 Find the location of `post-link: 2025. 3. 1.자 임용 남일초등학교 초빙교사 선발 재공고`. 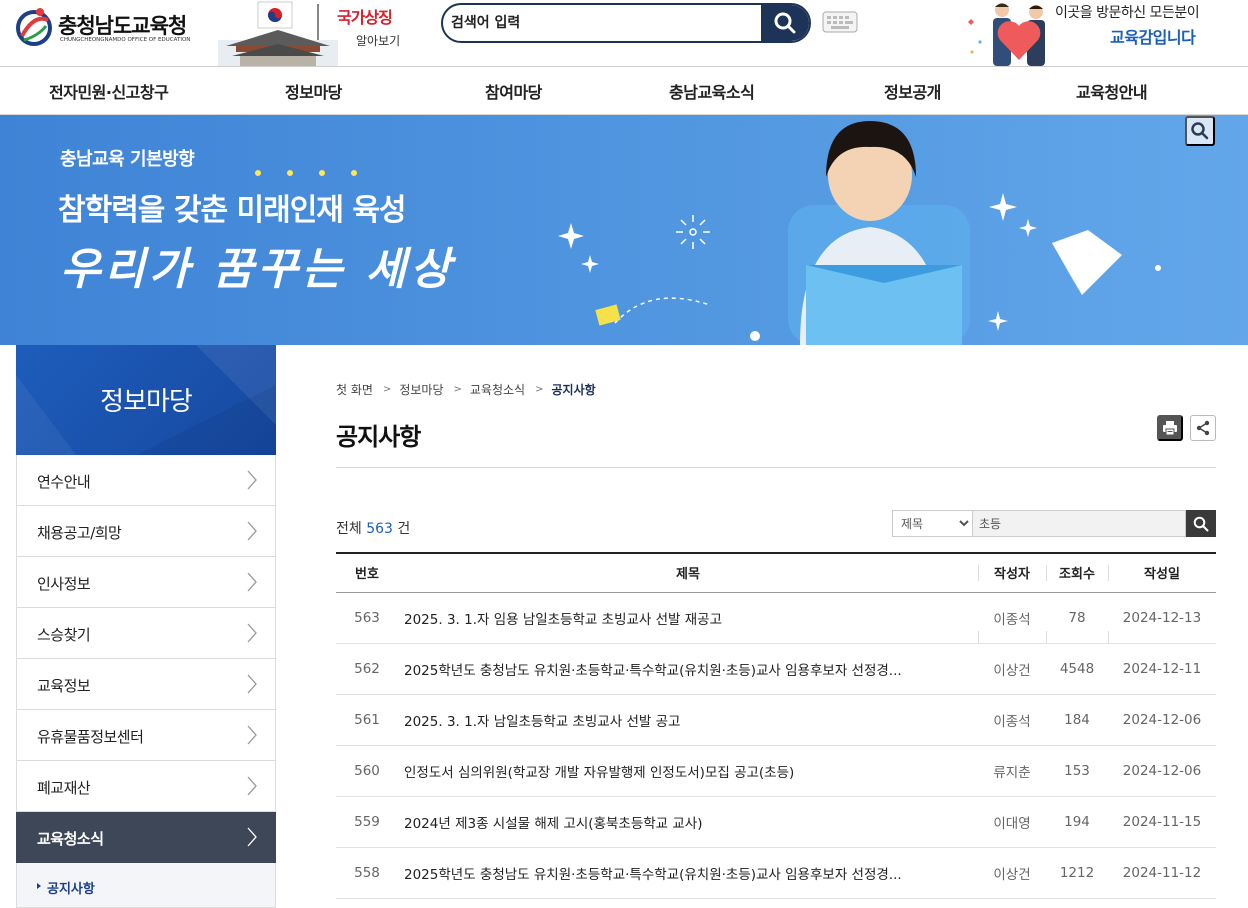

post-link: 2025. 3. 1.자 임용 남일초등학교 초빙교사 선발 재공고 is located at coordinates (563, 620).